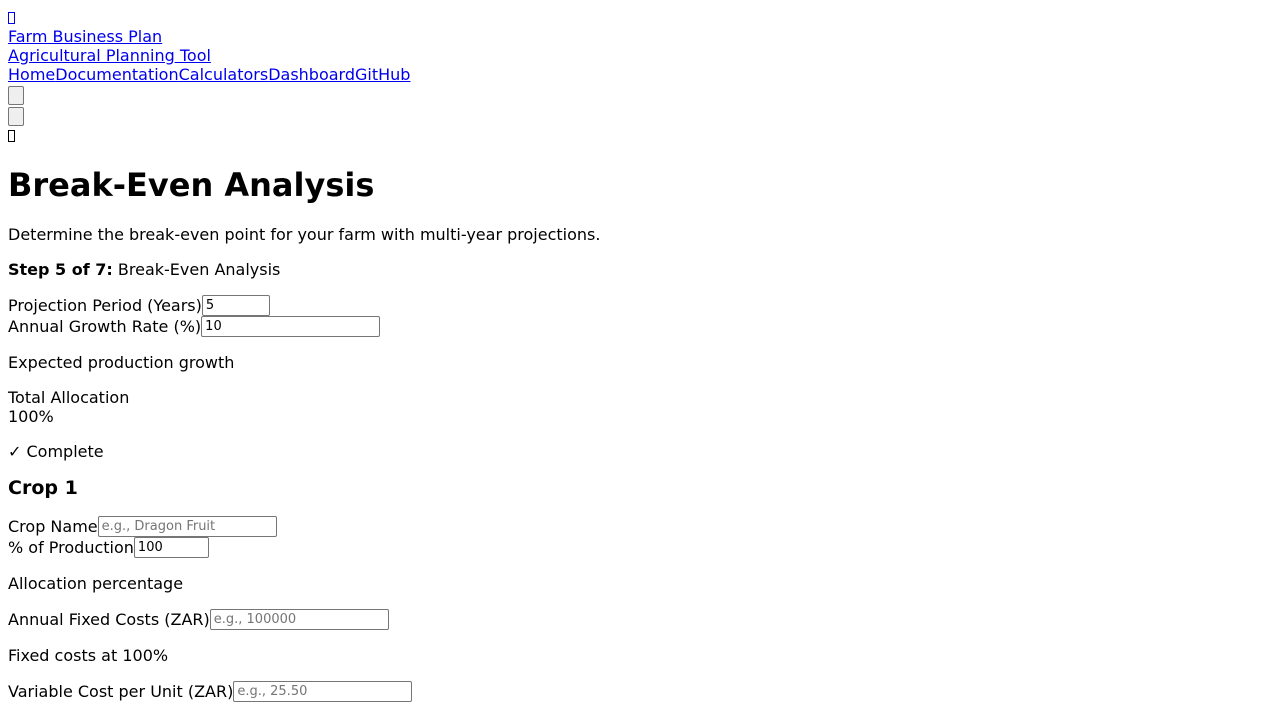 The height and width of the screenshot is (720, 1280). I want to click on allocation-status: ✓ Complete, so click(56, 451).